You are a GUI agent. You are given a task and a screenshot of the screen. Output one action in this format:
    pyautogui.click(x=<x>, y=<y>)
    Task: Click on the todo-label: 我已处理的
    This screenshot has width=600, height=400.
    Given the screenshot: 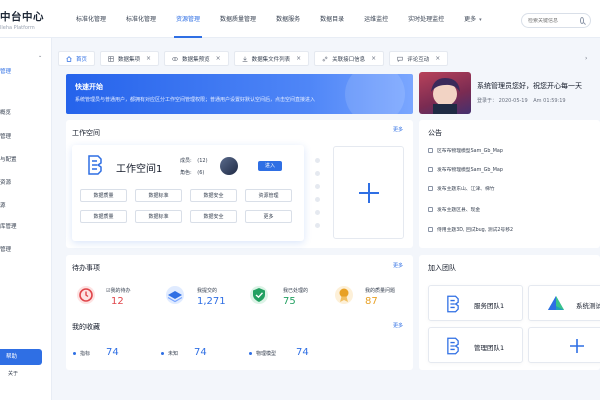 What is the action you would take?
    pyautogui.click(x=296, y=291)
    